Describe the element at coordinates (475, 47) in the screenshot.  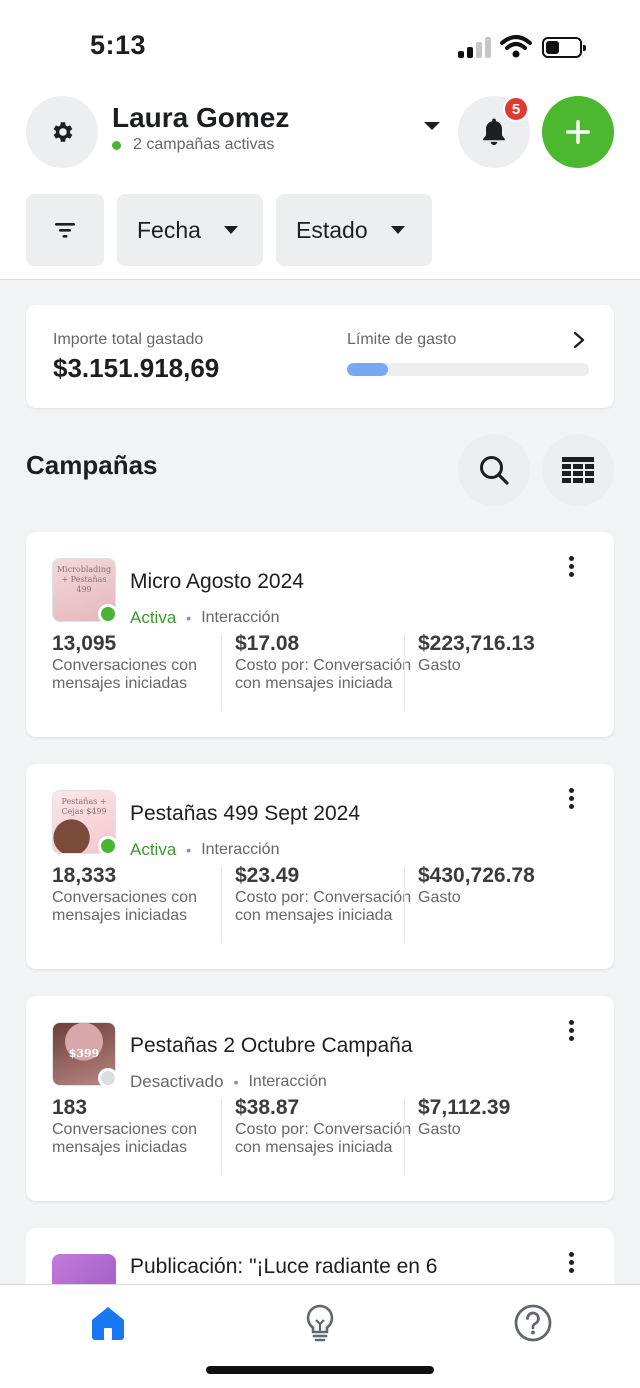
I see `cellular-signal-icon` at that location.